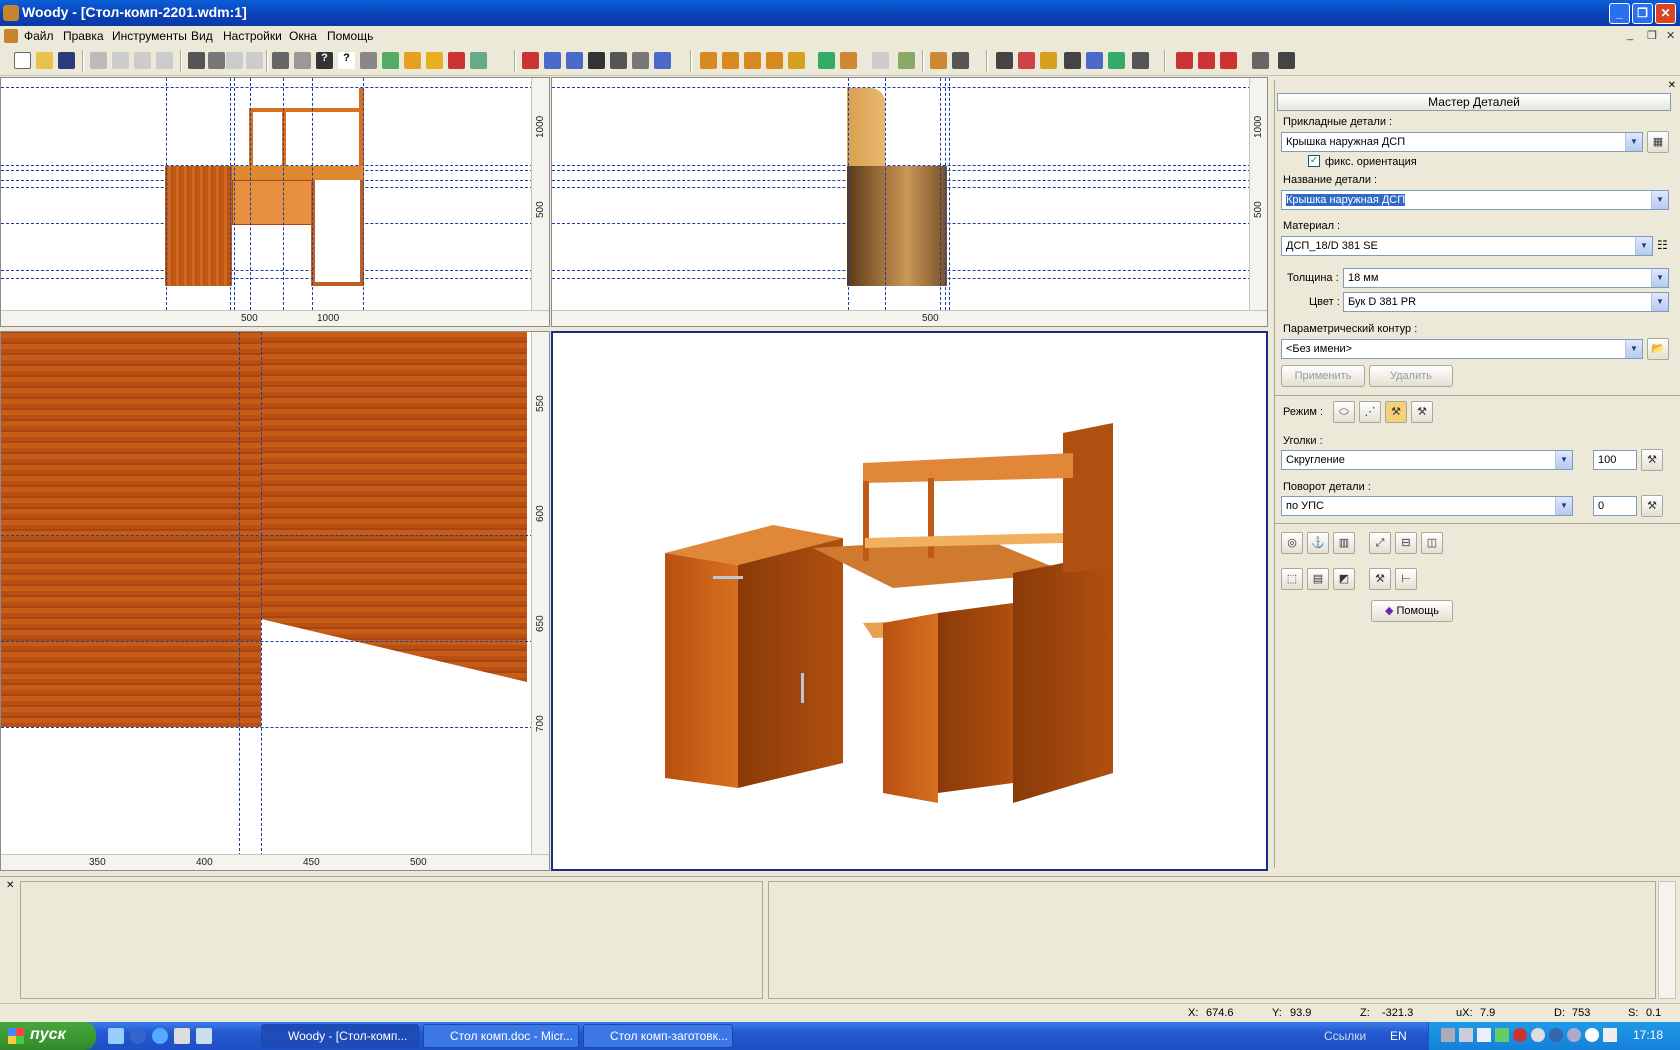  I want to click on panel-close-icon: ✕, so click(1672, 85).